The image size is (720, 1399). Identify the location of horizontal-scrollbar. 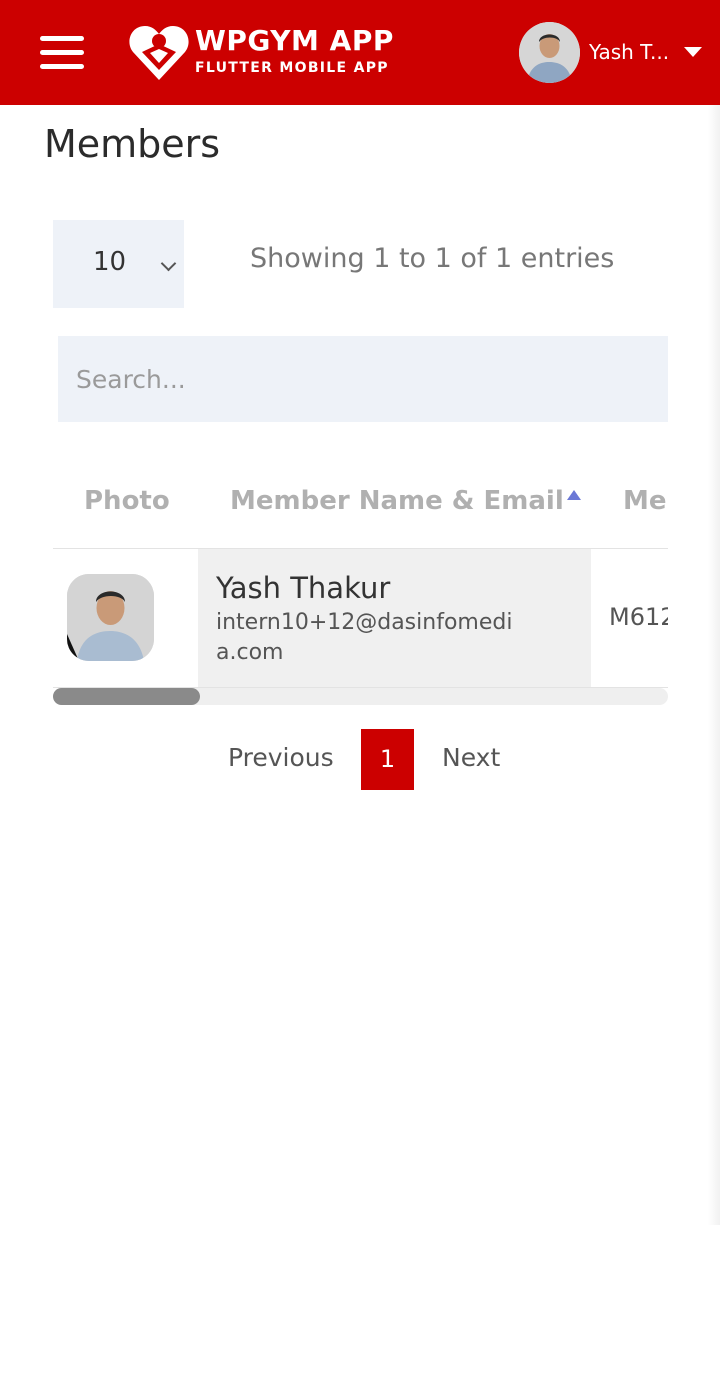
(360, 696).